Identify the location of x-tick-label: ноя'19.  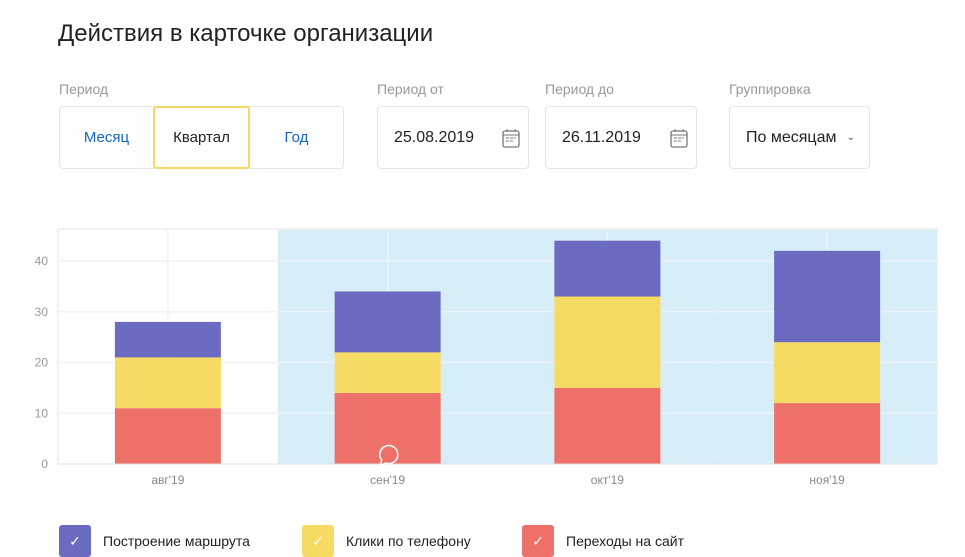
(827, 480).